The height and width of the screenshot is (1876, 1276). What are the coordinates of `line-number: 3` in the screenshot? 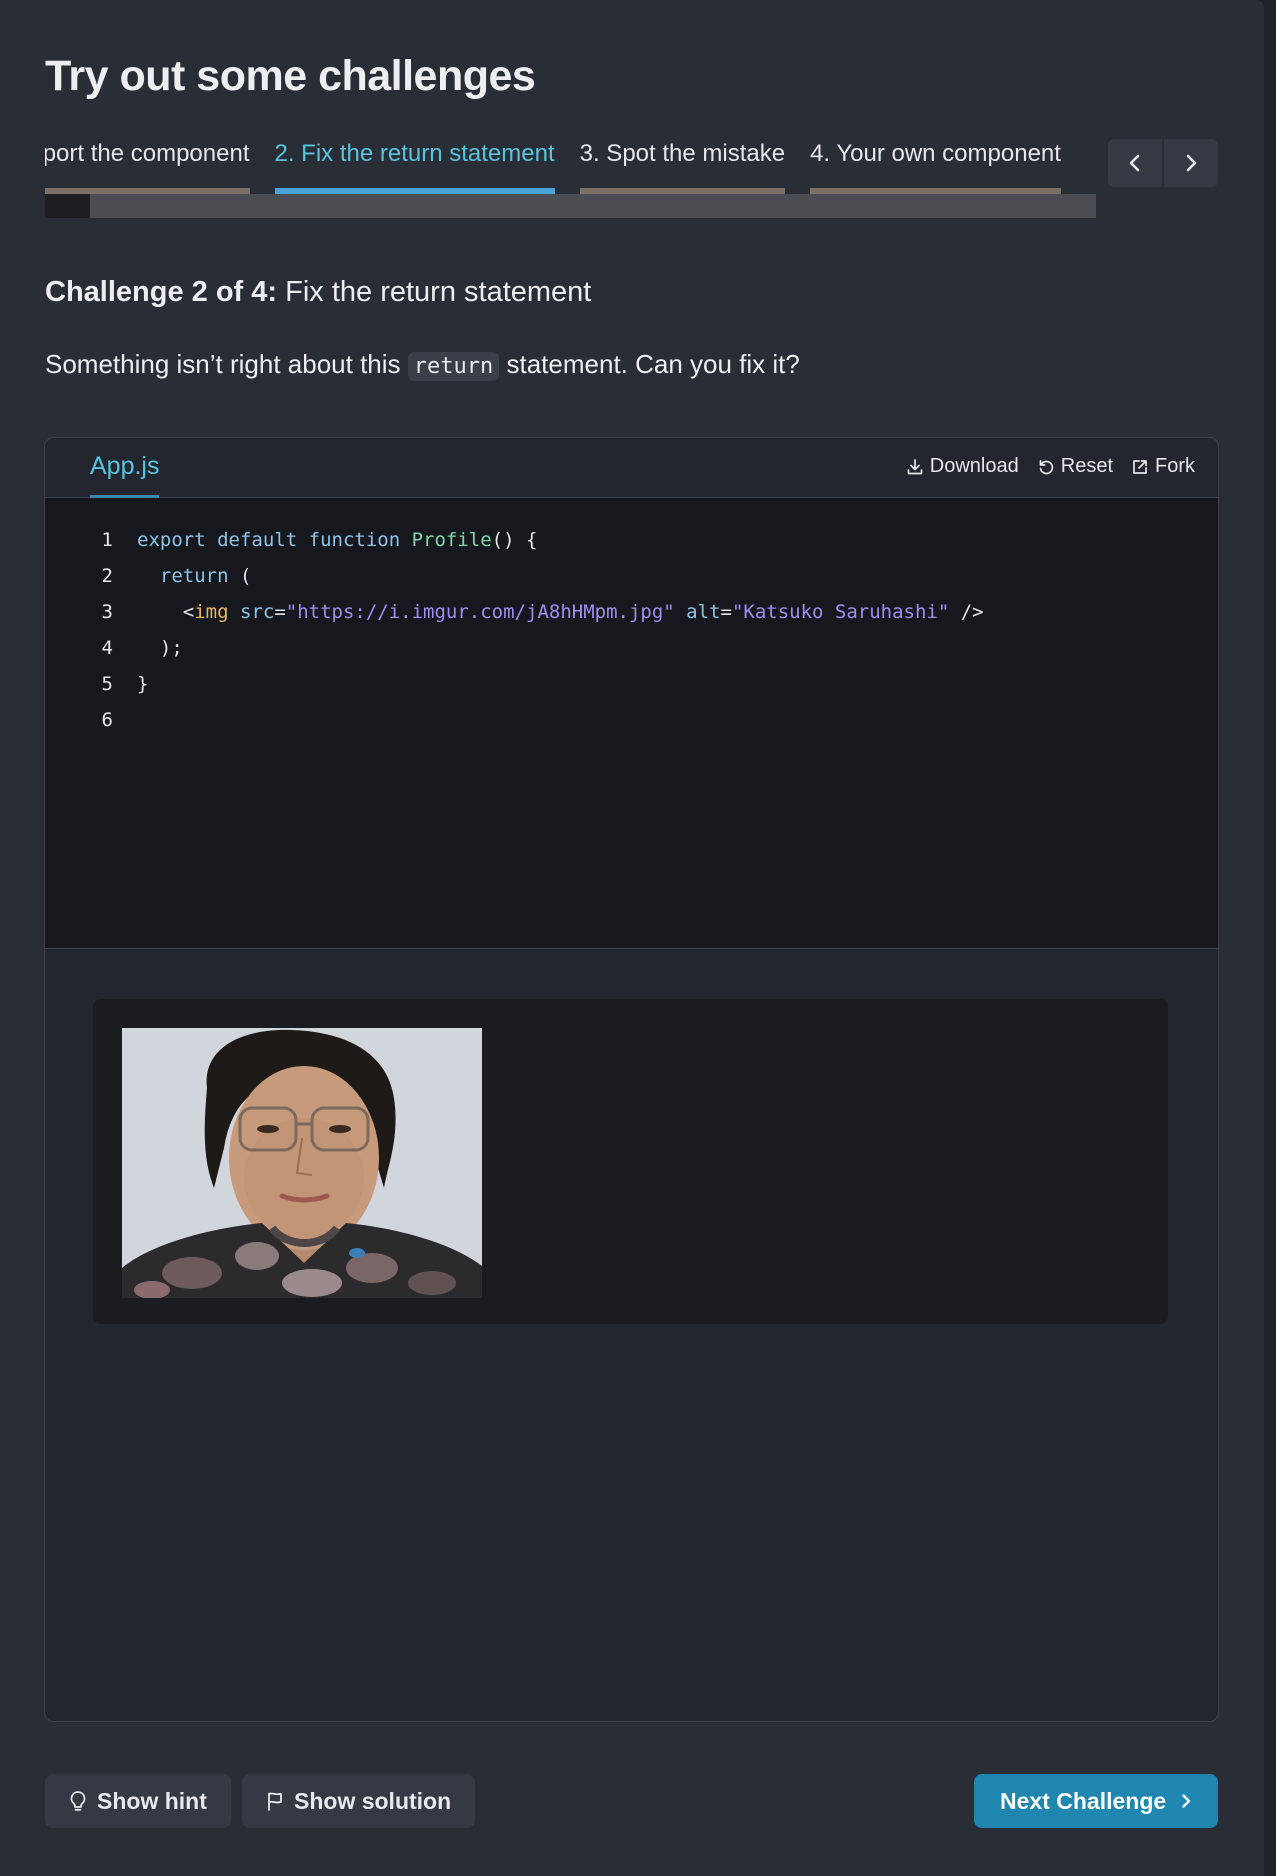 It's located at (107, 612).